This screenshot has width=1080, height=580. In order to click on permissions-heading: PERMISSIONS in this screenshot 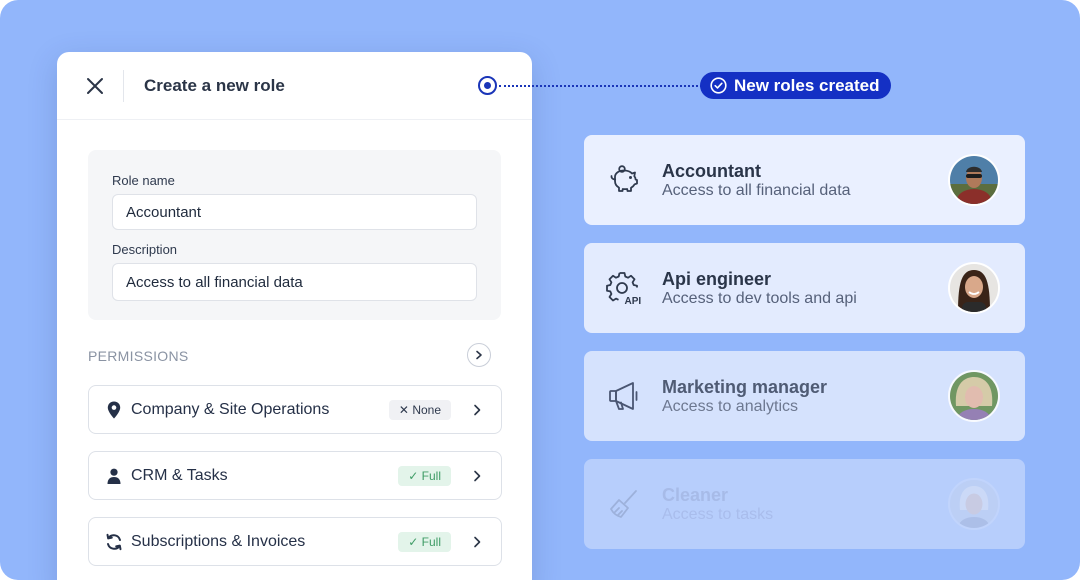, I will do `click(138, 356)`.